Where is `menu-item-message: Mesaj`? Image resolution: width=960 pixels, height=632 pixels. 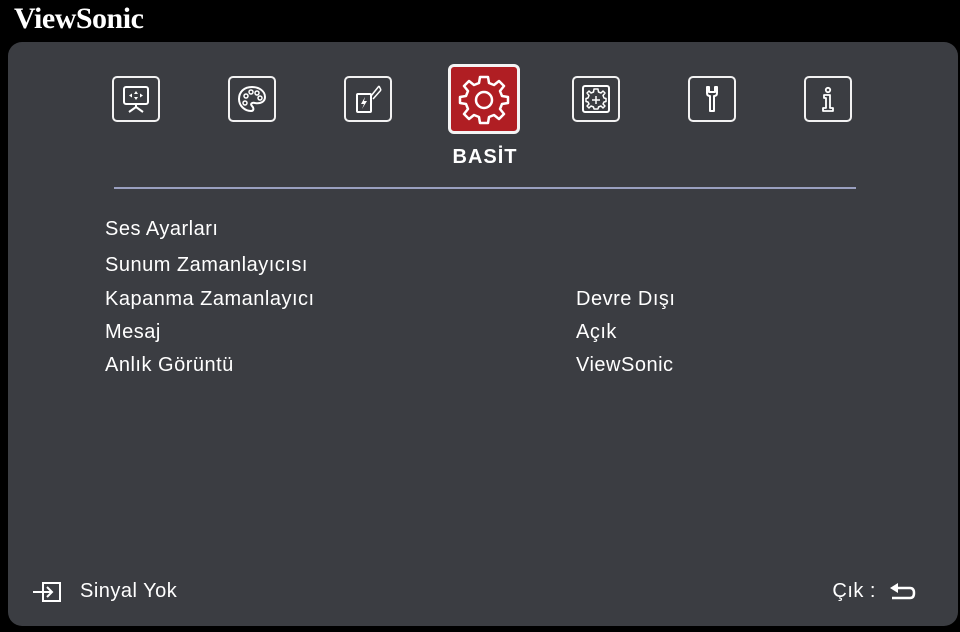 menu-item-message: Mesaj is located at coordinates (133, 332).